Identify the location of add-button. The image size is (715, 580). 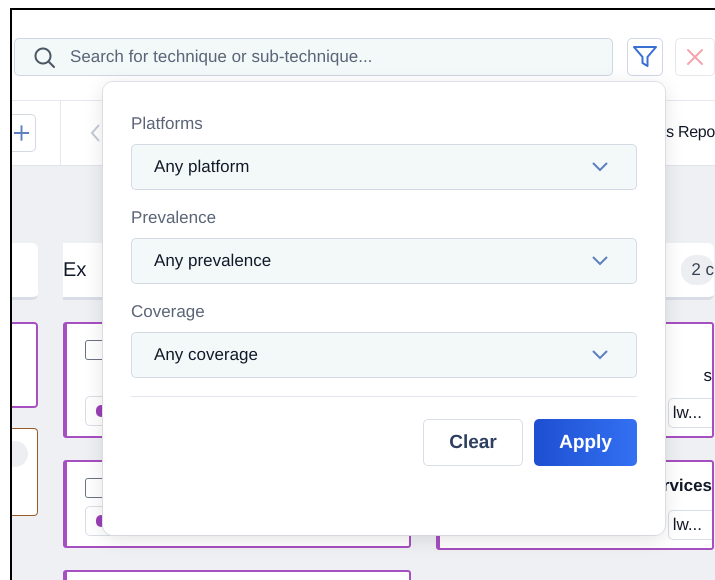
(24, 133).